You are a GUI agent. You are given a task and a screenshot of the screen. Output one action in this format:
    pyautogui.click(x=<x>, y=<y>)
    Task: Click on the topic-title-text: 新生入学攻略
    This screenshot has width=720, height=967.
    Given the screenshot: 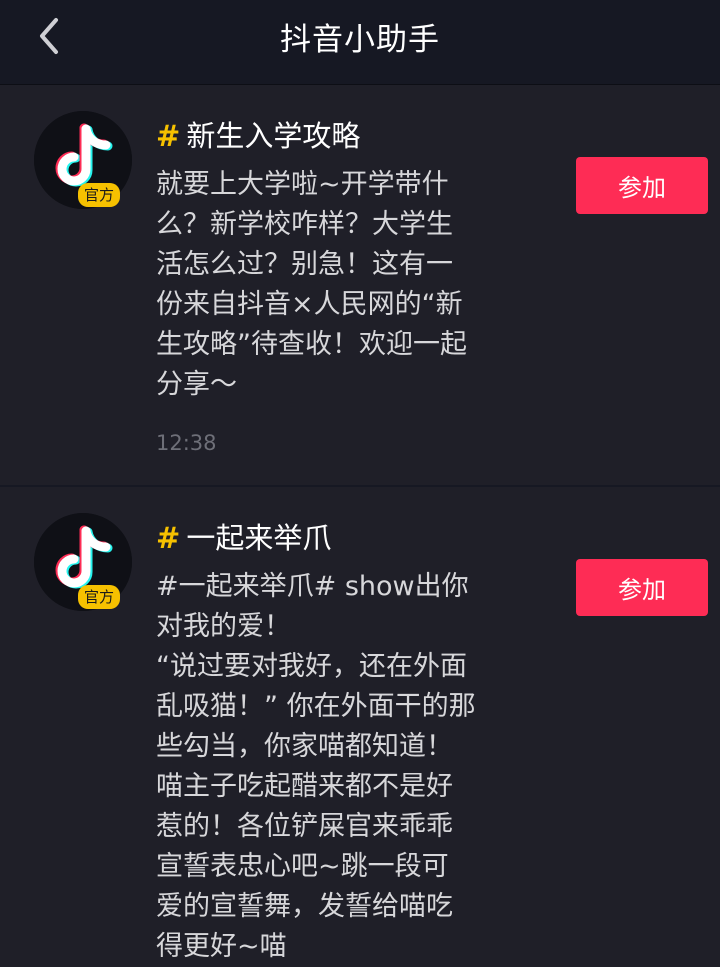 What is the action you would take?
    pyautogui.click(x=273, y=136)
    